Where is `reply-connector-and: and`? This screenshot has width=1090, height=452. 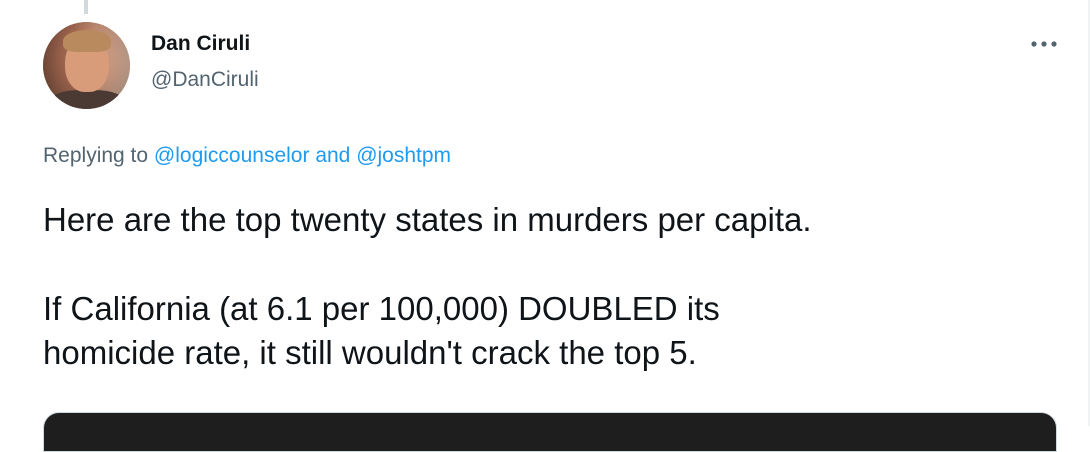
reply-connector-and: and is located at coordinates (333, 155).